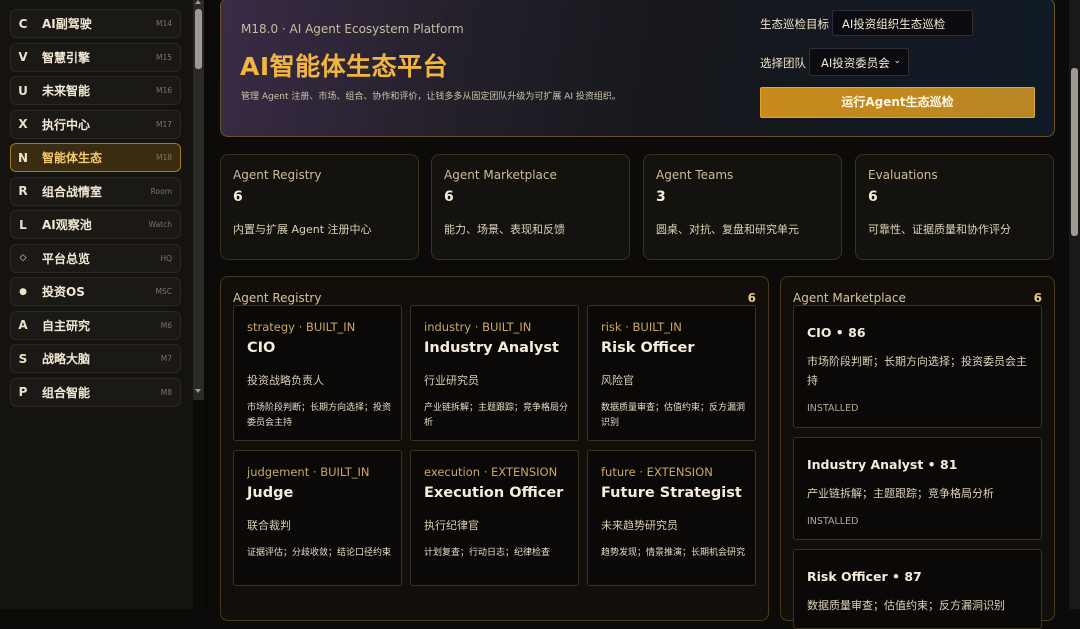  I want to click on agent-tag: execution · EXTENSION, so click(491, 472).